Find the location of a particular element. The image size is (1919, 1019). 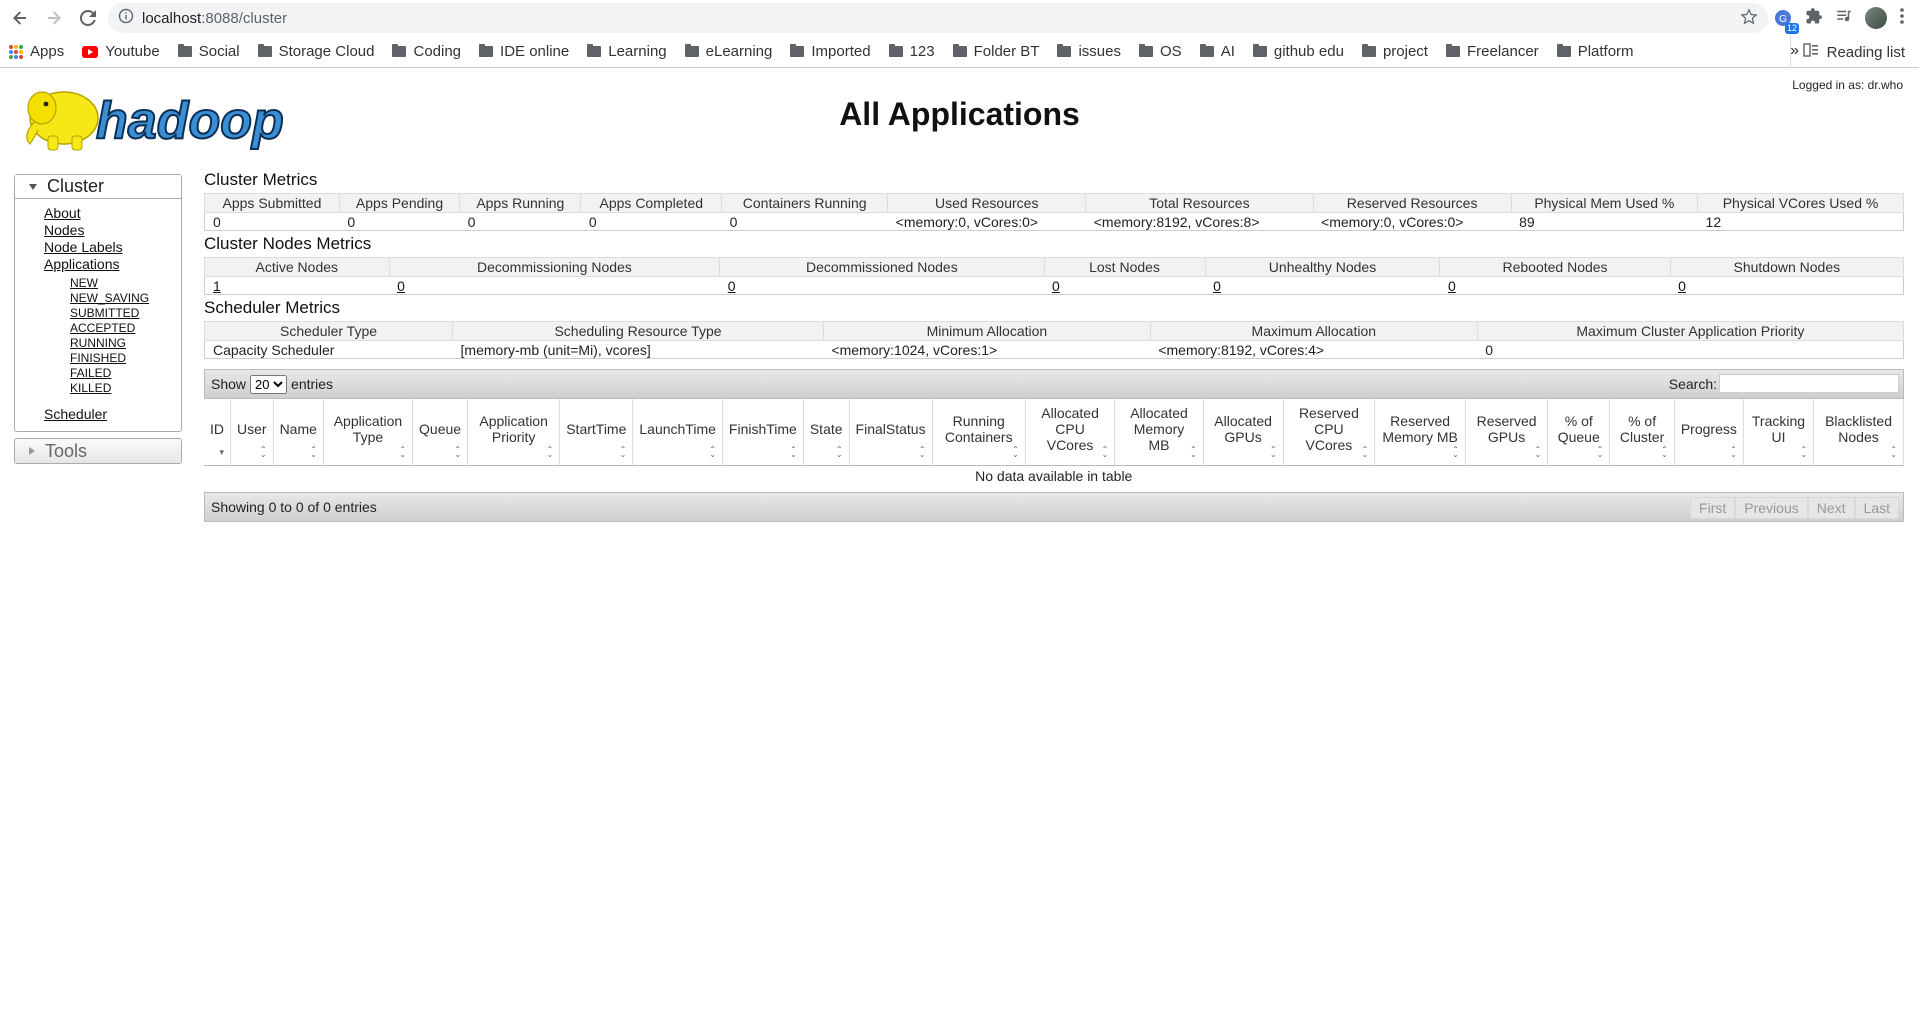

sidebar-link-state-running: RUNNING is located at coordinates (125, 343).